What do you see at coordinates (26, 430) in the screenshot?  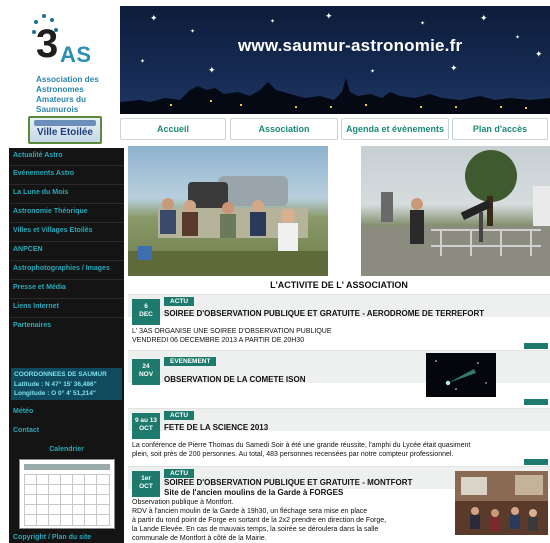 I see `sidebar-item-contact: Contact` at bounding box center [26, 430].